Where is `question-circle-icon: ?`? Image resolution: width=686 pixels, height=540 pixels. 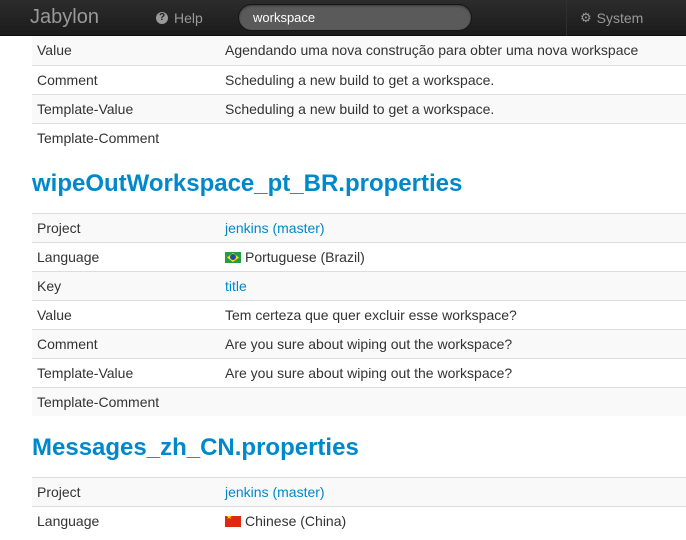 question-circle-icon: ? is located at coordinates (162, 18).